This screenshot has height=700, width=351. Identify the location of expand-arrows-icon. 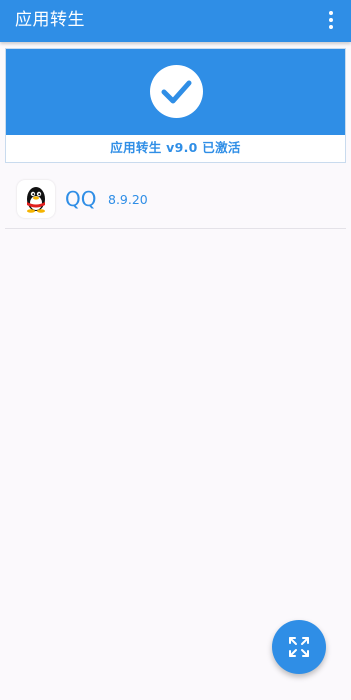
(299, 647).